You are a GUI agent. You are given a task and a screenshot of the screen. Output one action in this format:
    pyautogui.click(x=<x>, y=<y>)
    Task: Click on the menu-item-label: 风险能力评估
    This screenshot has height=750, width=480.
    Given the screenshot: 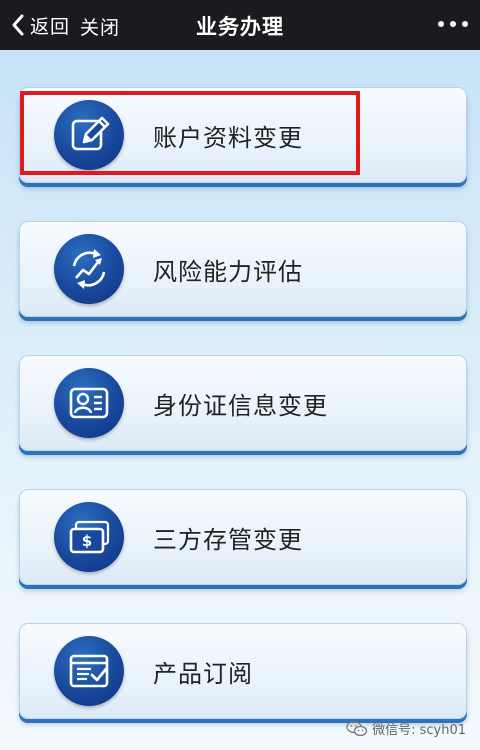 What is the action you would take?
    pyautogui.click(x=228, y=272)
    